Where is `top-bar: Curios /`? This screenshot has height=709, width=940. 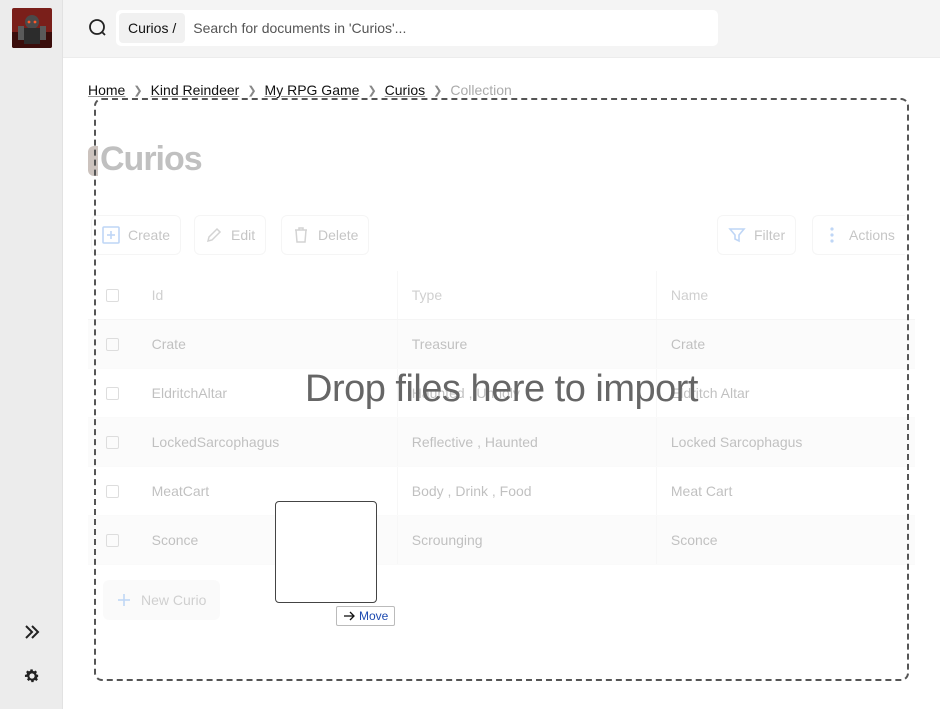
top-bar: Curios / is located at coordinates (501, 29).